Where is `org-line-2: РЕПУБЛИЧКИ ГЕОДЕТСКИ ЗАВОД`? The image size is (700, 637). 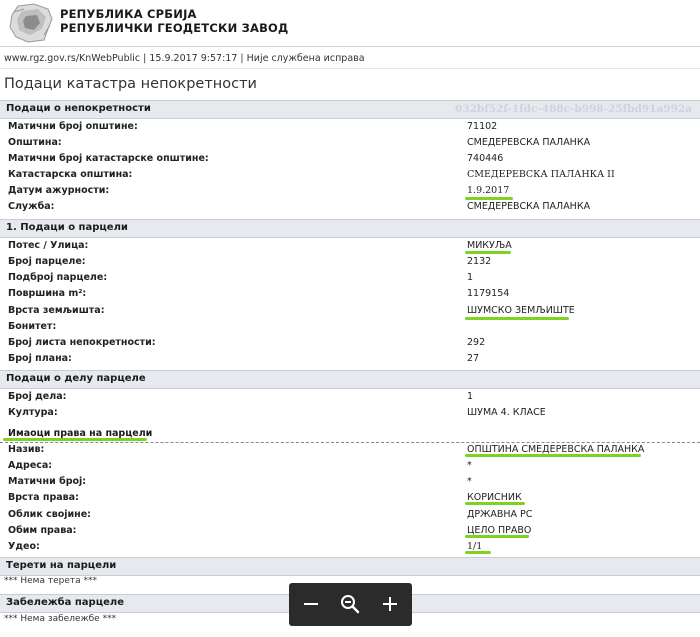
org-line-2: РЕПУБЛИЧКИ ГЕОДЕТСКИ ЗАВОД is located at coordinates (174, 27).